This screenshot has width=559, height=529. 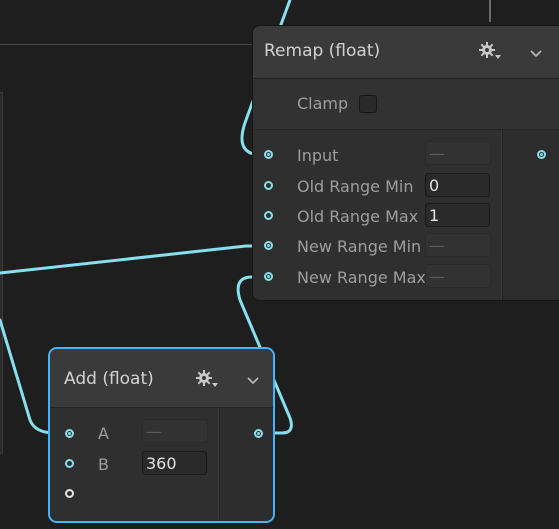 I want to click on old-range-min-field, so click(x=457, y=185).